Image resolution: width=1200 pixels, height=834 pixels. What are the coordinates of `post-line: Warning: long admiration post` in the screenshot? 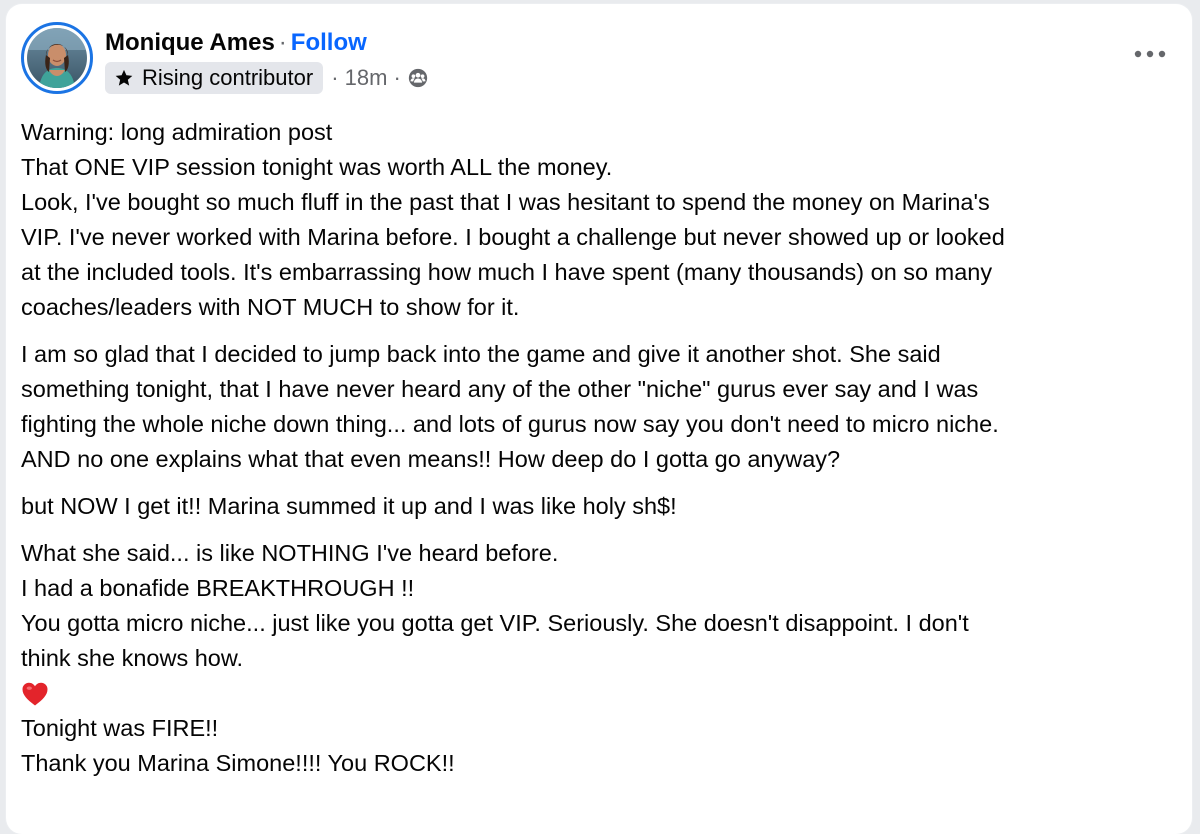 It's located at (177, 132).